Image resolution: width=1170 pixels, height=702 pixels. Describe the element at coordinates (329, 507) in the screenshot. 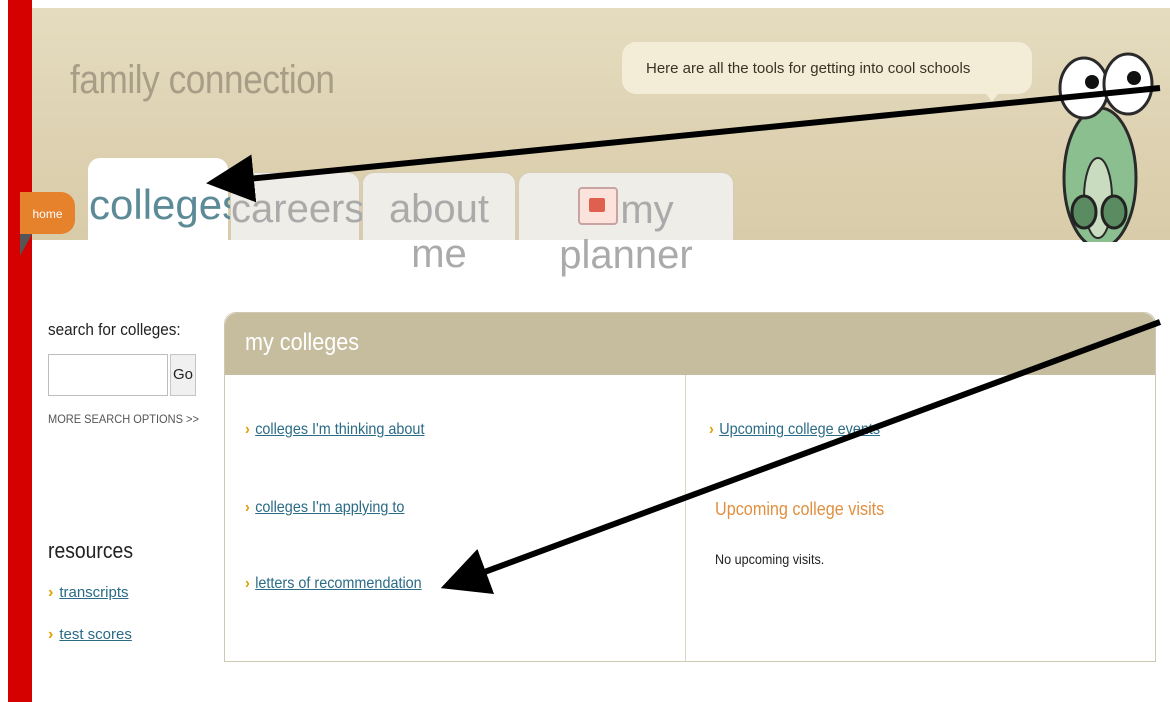

I see `colleges-applying-link: colleges I'm applying to` at that location.